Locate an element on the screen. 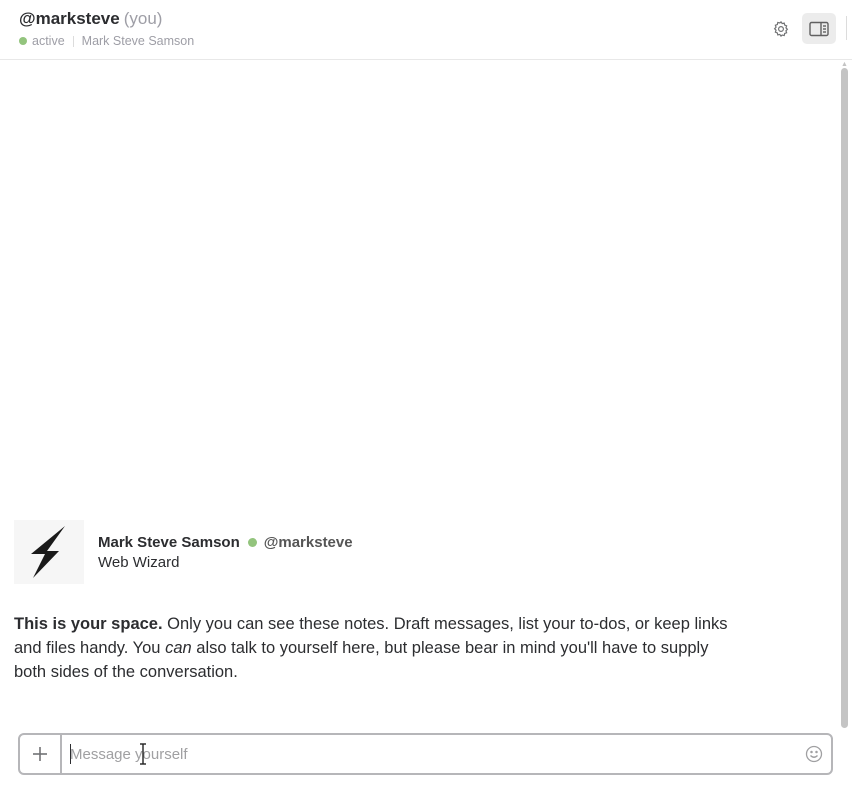 The image size is (852, 796). channel-title: @marksteve (you) is located at coordinates (90, 19).